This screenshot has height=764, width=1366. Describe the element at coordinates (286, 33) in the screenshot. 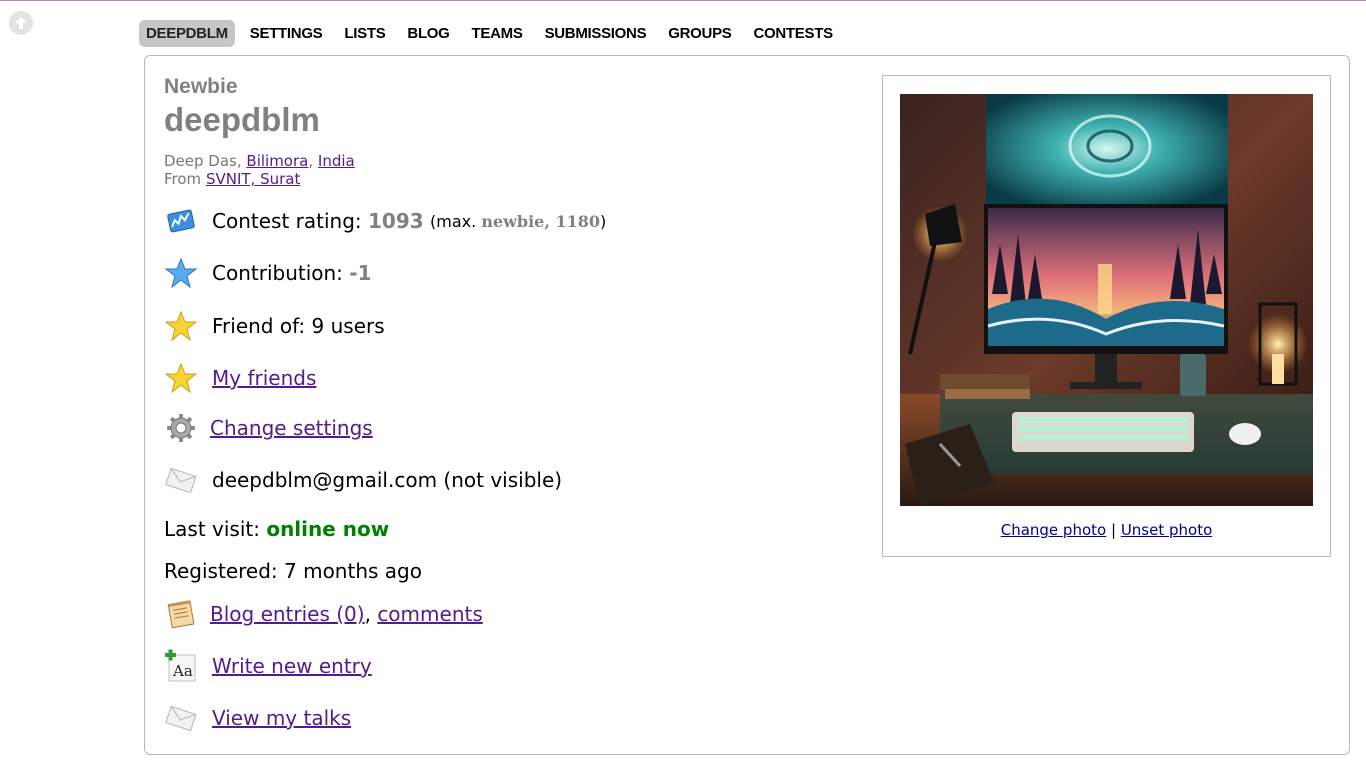

I see `nav-tab-settings: SETTINGS` at that location.